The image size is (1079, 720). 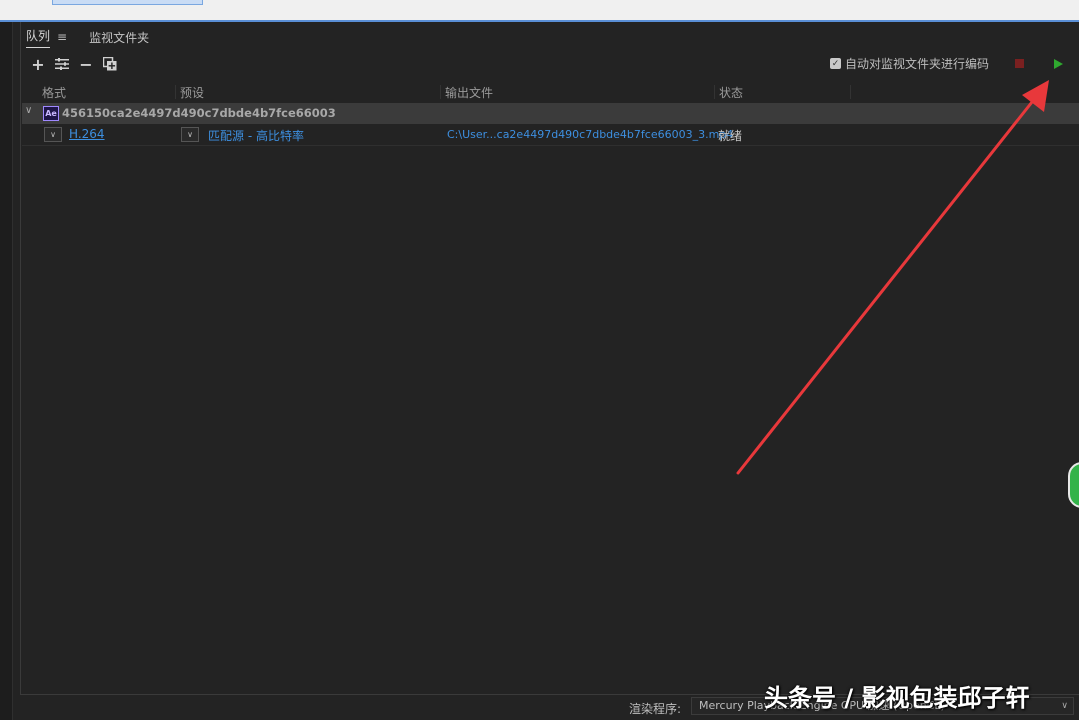 What do you see at coordinates (897, 698) in the screenshot?
I see `watermark-text: 头条号 / 影视包装邱子轩` at bounding box center [897, 698].